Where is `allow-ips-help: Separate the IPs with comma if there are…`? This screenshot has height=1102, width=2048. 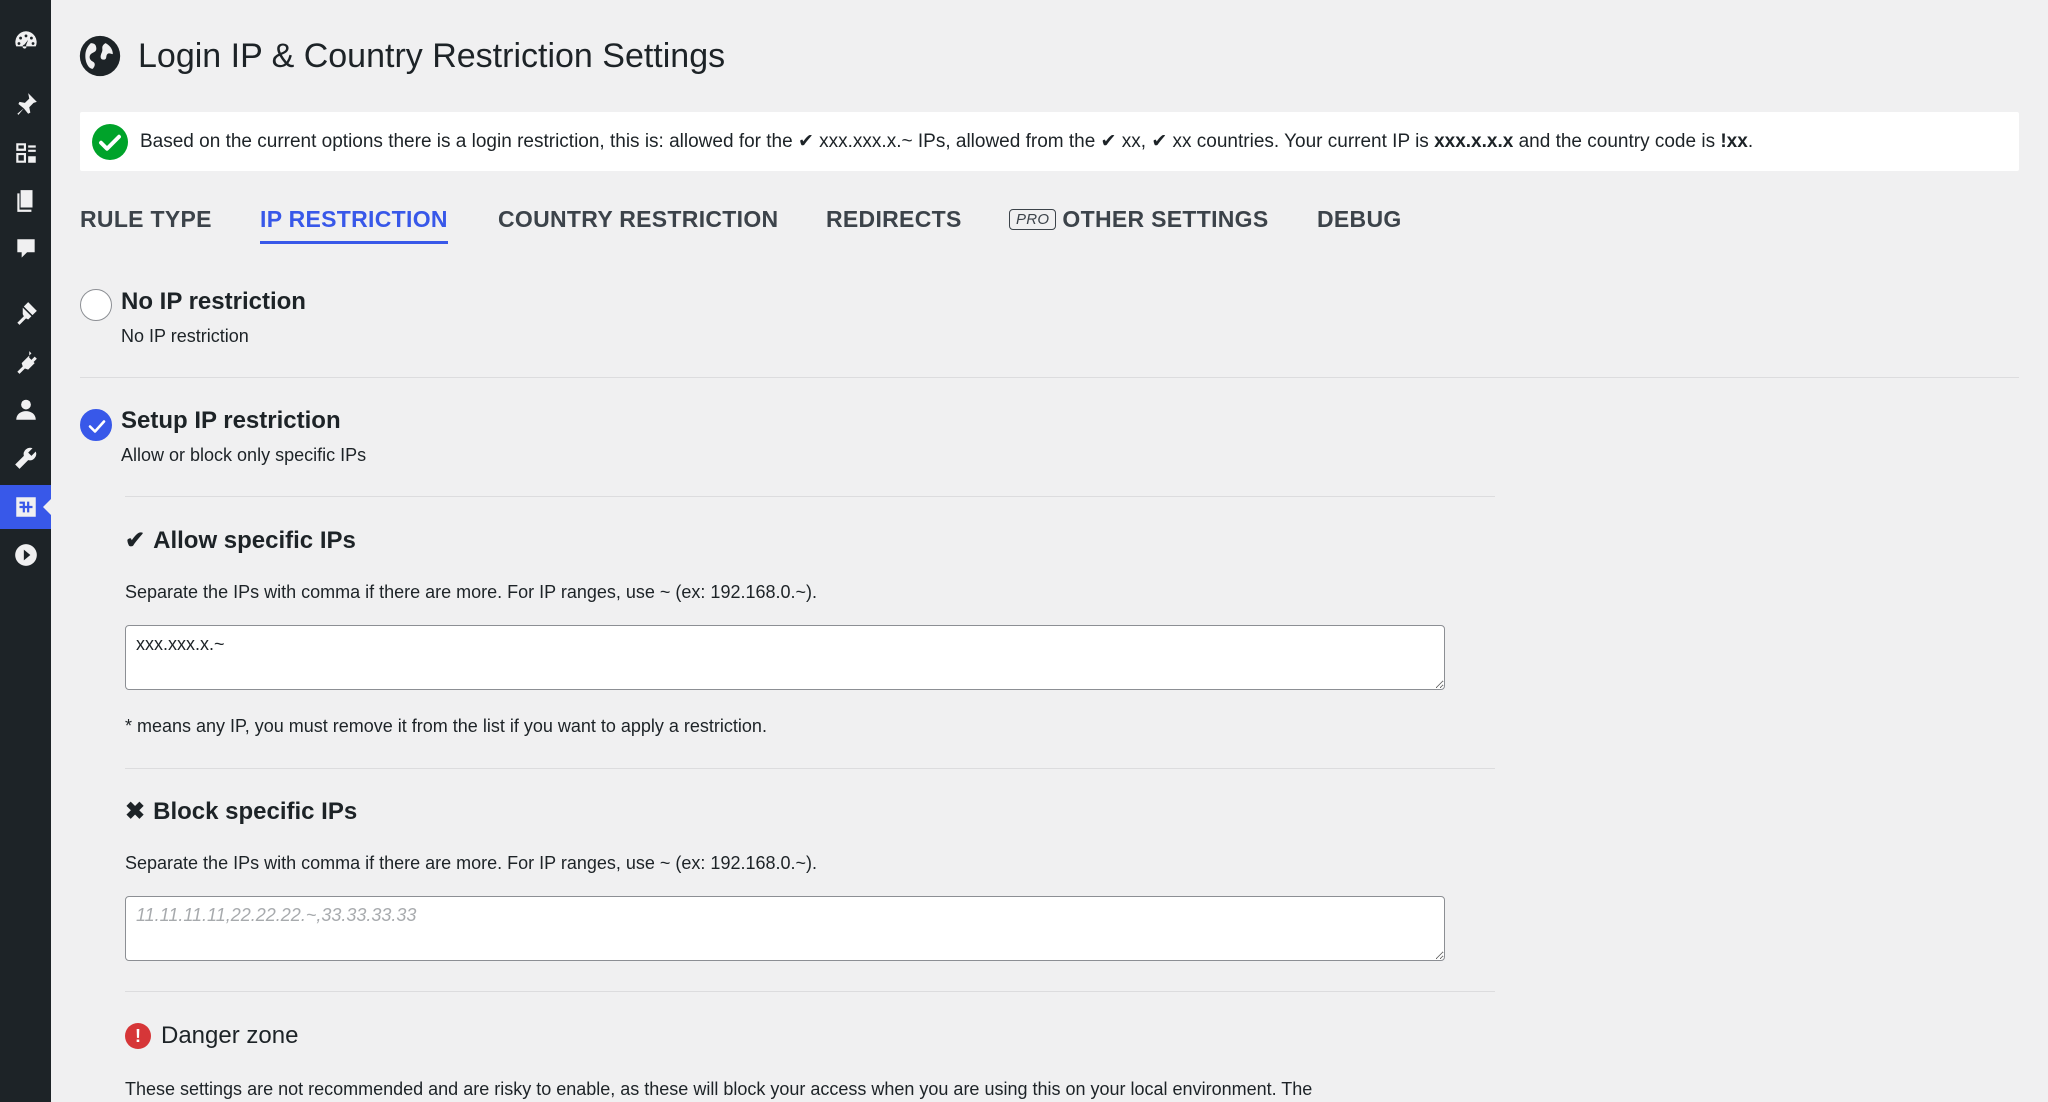 allow-ips-help: Separate the IPs with comma if there are… is located at coordinates (471, 592).